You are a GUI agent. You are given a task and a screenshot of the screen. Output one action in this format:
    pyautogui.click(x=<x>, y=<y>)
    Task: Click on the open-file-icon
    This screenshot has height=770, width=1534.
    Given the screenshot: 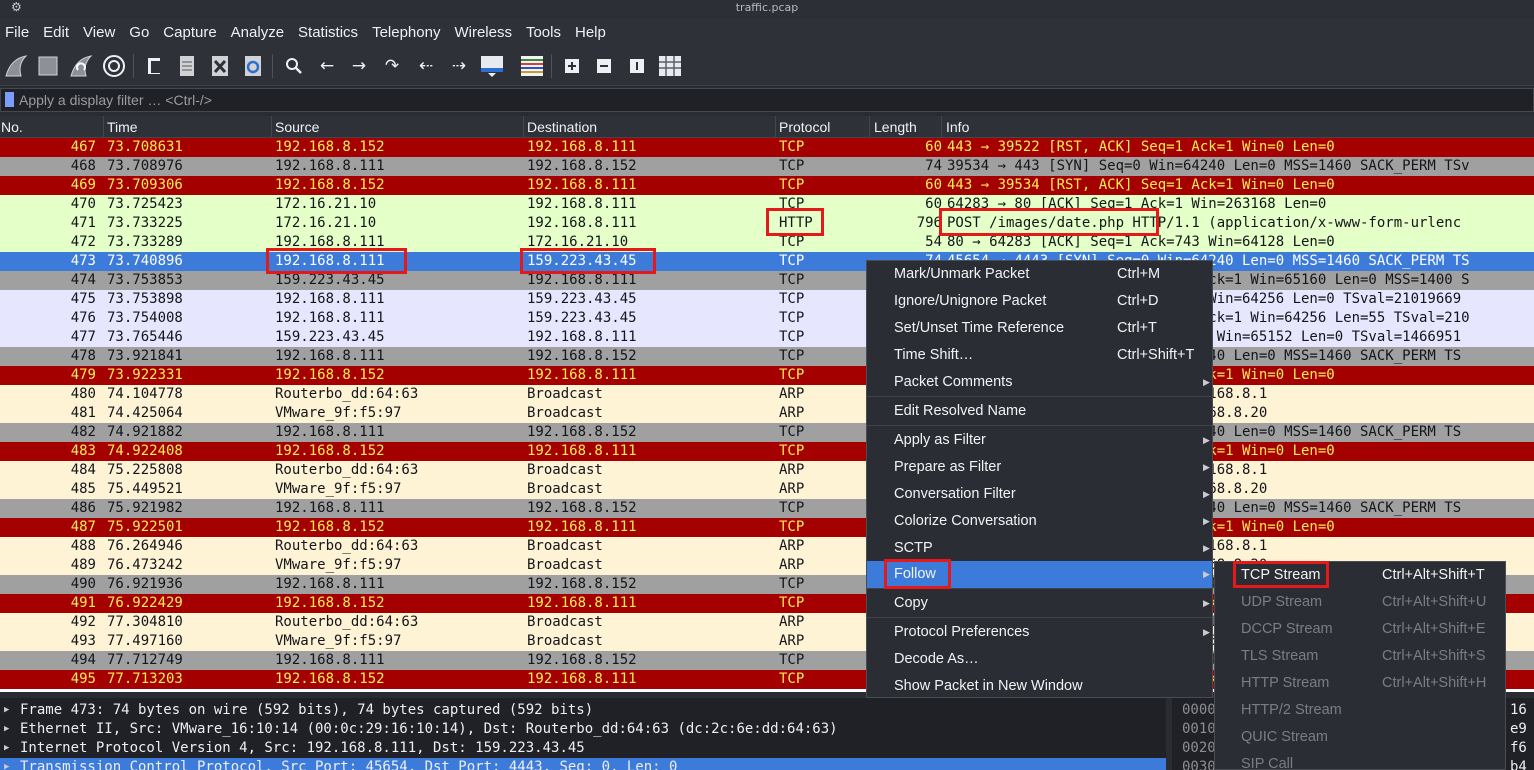 What is the action you would take?
    pyautogui.click(x=154, y=66)
    